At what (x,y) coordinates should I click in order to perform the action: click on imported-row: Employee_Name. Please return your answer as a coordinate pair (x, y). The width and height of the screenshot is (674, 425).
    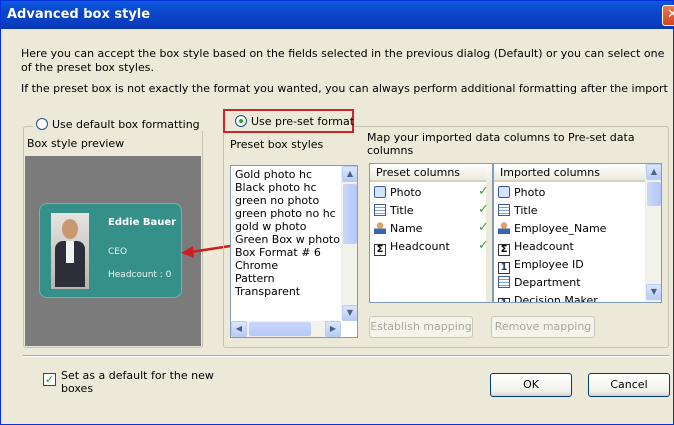
    Looking at the image, I should click on (552, 229).